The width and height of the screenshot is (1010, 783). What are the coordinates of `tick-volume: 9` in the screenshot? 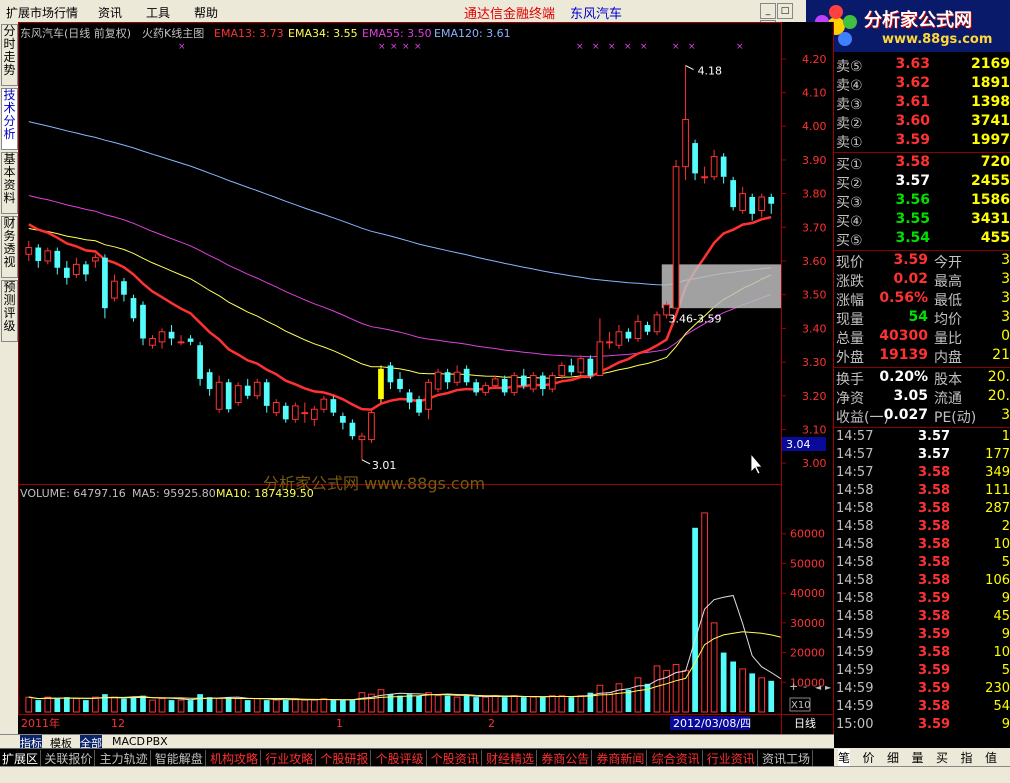 It's located at (1005, 634).